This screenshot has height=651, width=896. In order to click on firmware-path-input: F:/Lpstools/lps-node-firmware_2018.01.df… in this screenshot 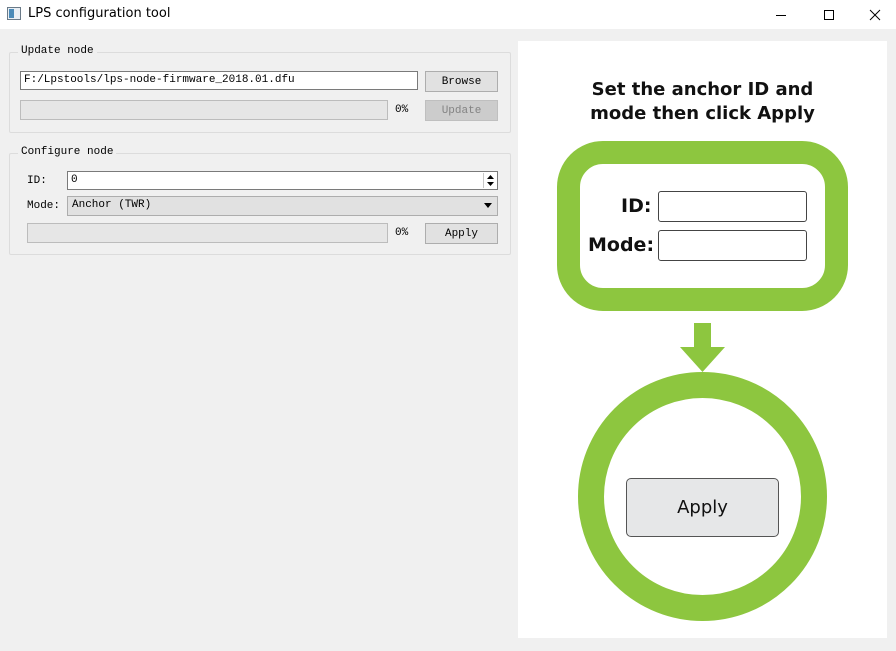, I will do `click(219, 80)`.